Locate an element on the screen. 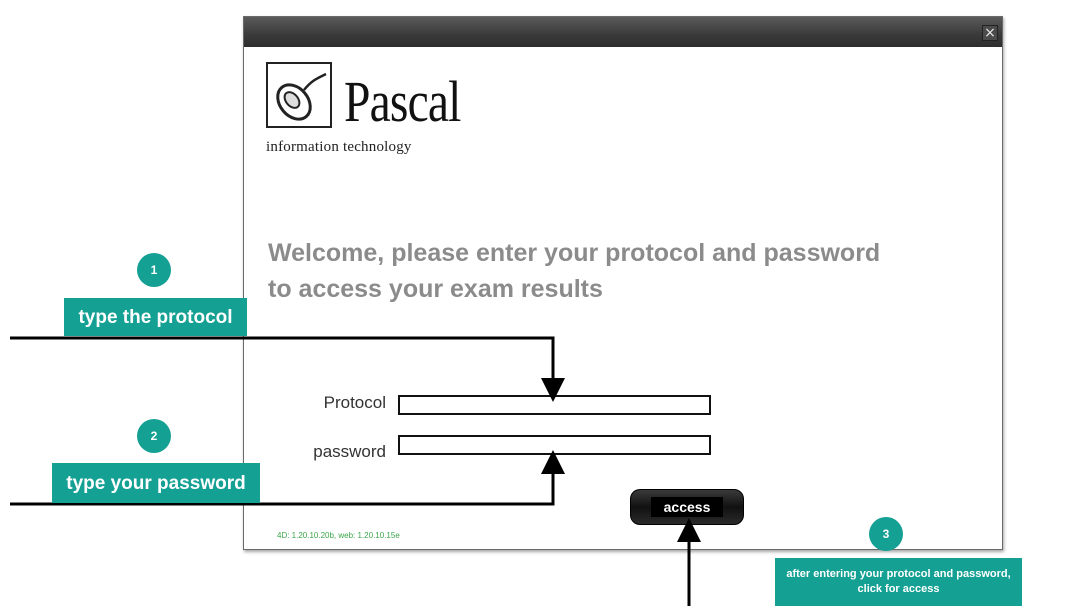 Image resolution: width=1079 pixels, height=606 pixels. arrow-to-protocol is located at coordinates (287, 369).